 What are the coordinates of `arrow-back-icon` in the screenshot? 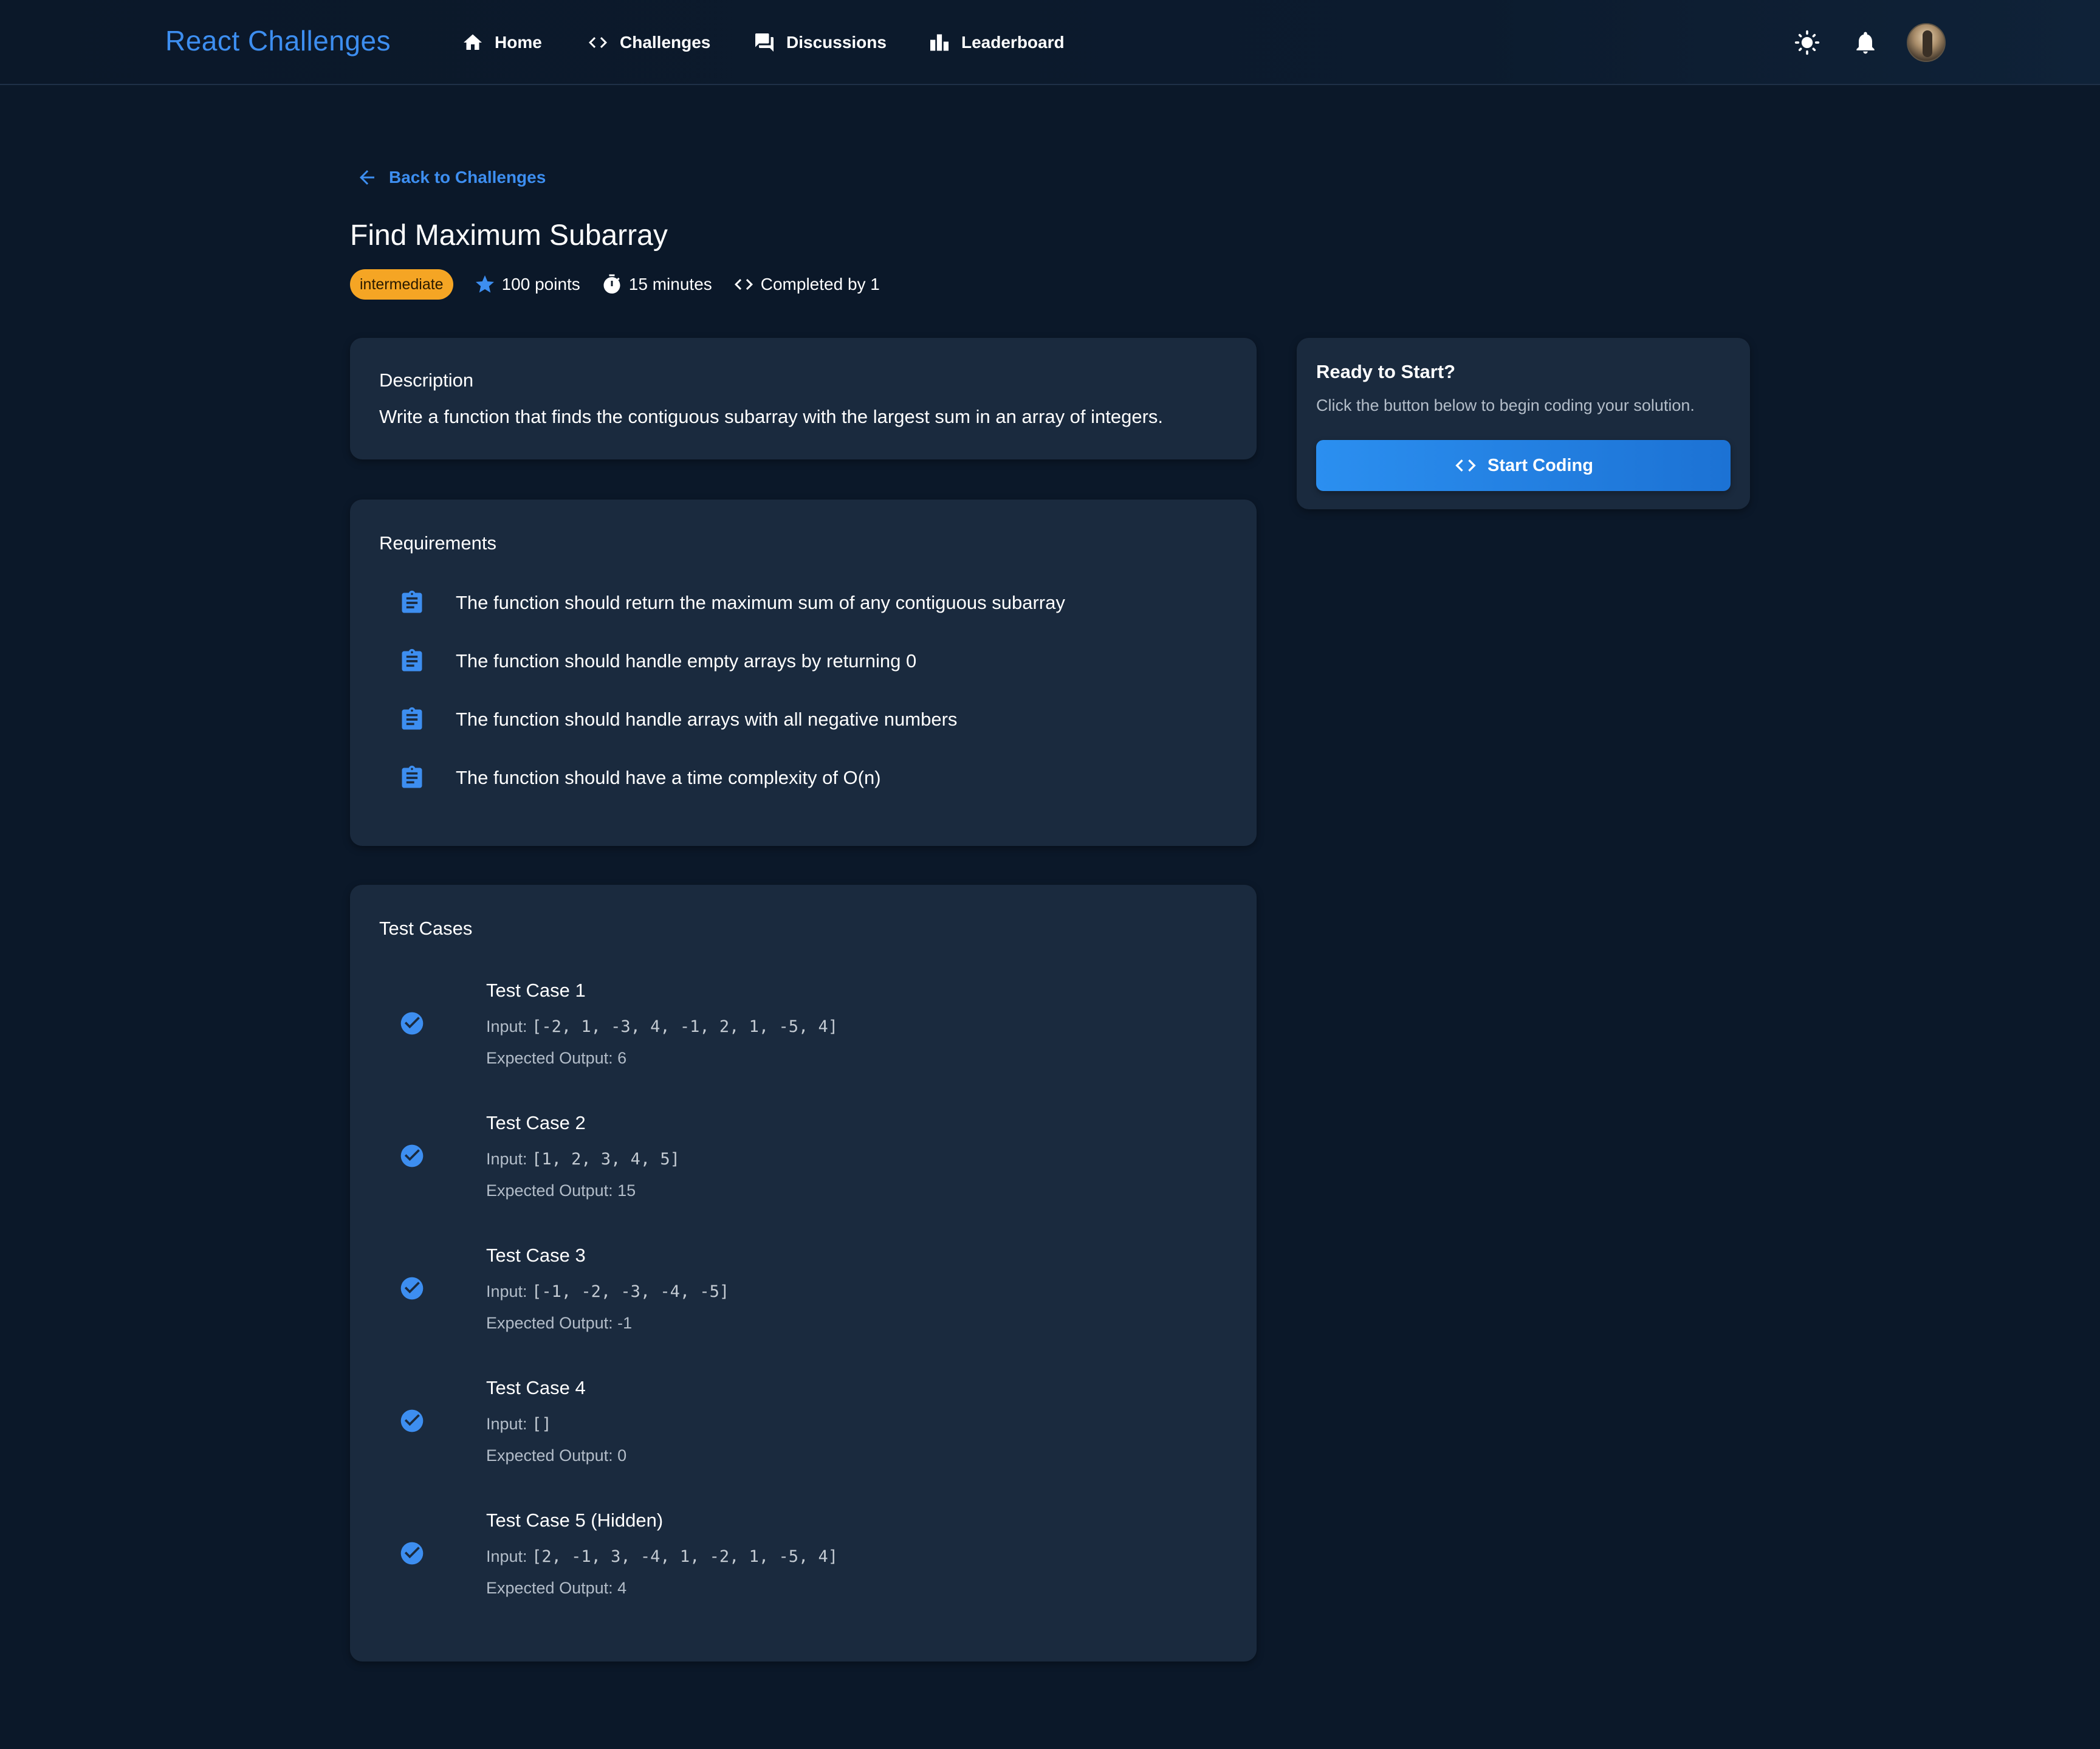 It's located at (367, 177).